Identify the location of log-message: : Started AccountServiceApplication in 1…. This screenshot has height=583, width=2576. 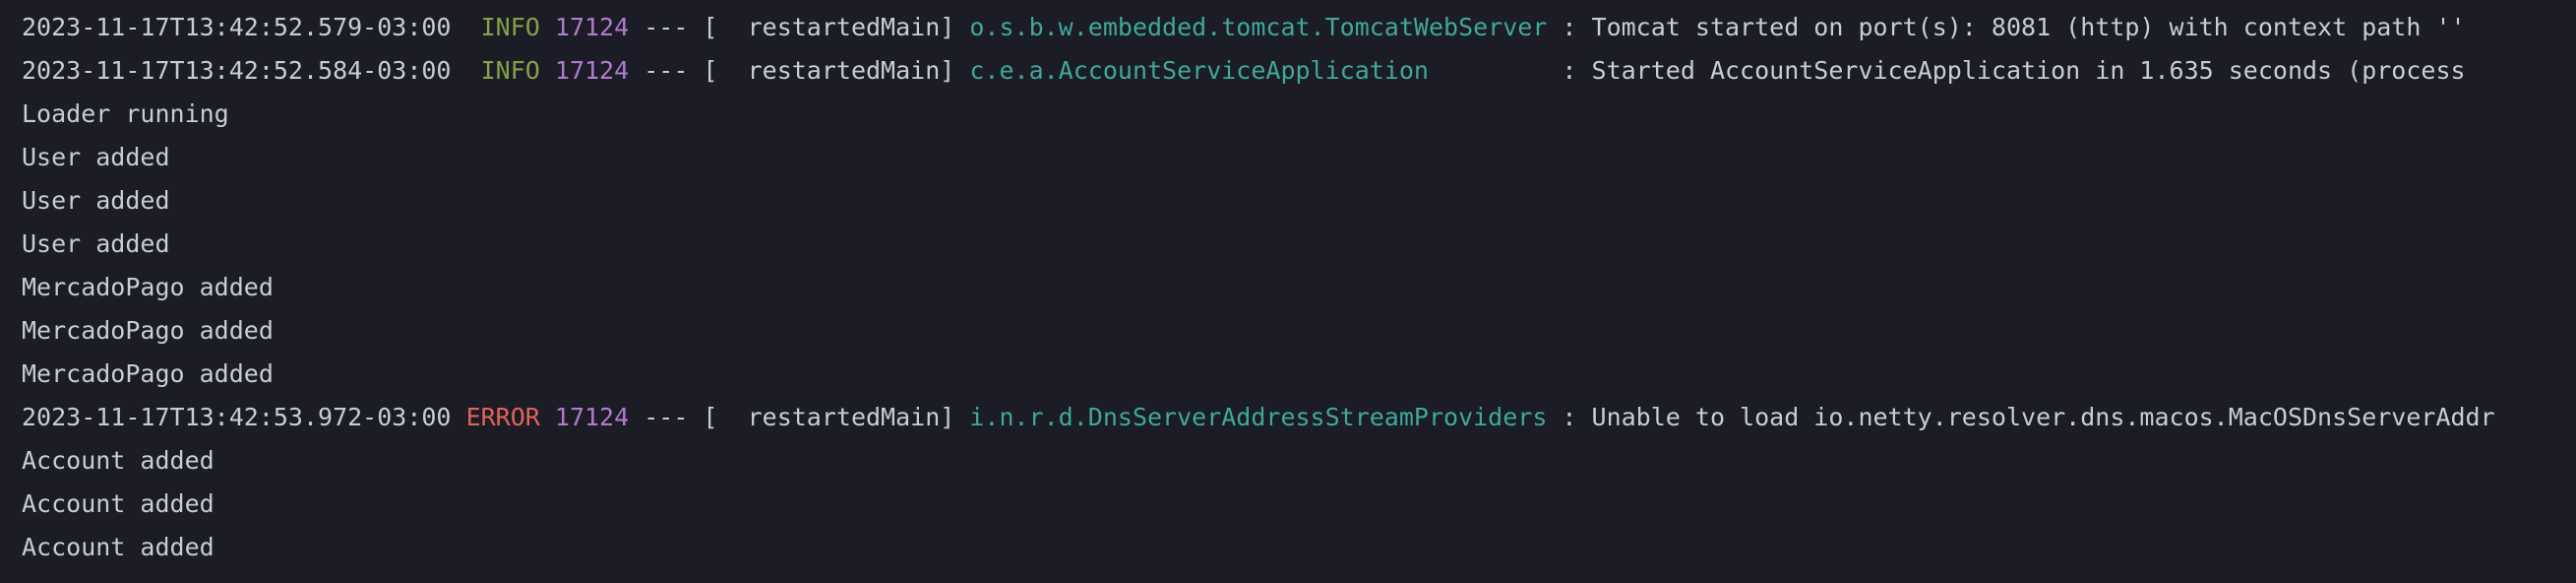
(1947, 70).